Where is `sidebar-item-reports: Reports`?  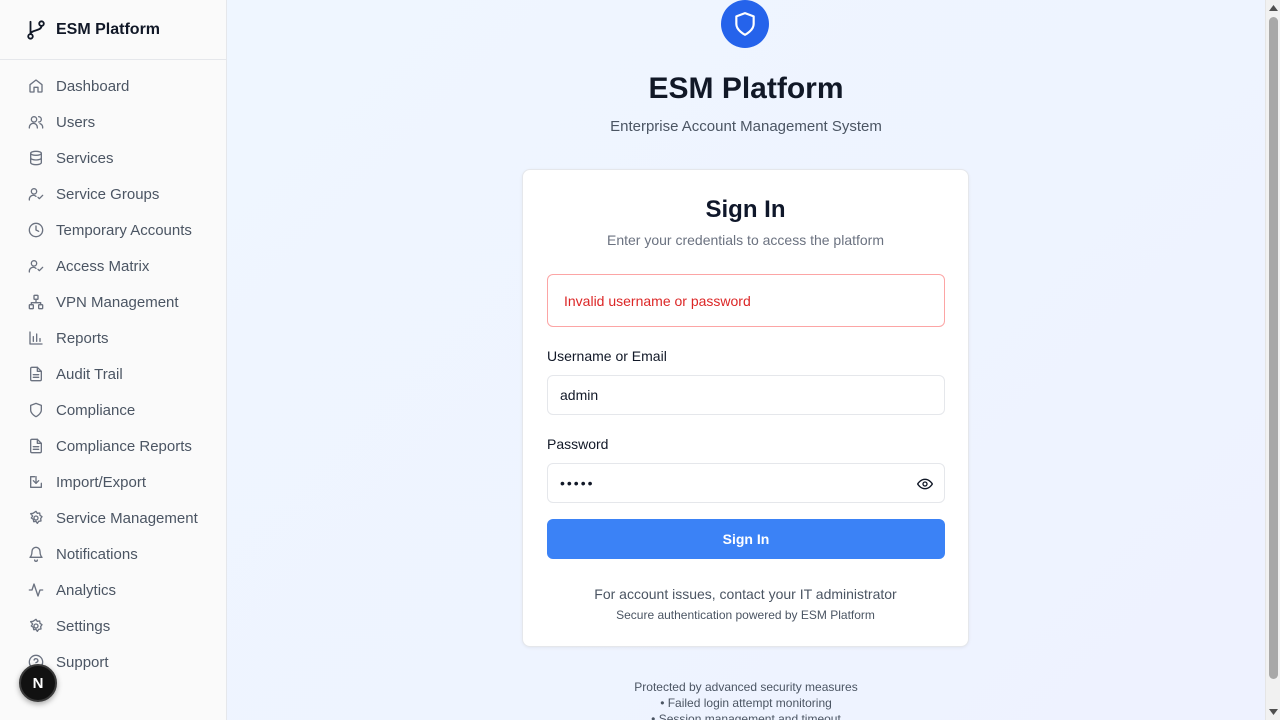
sidebar-item-reports: Reports is located at coordinates (113, 338).